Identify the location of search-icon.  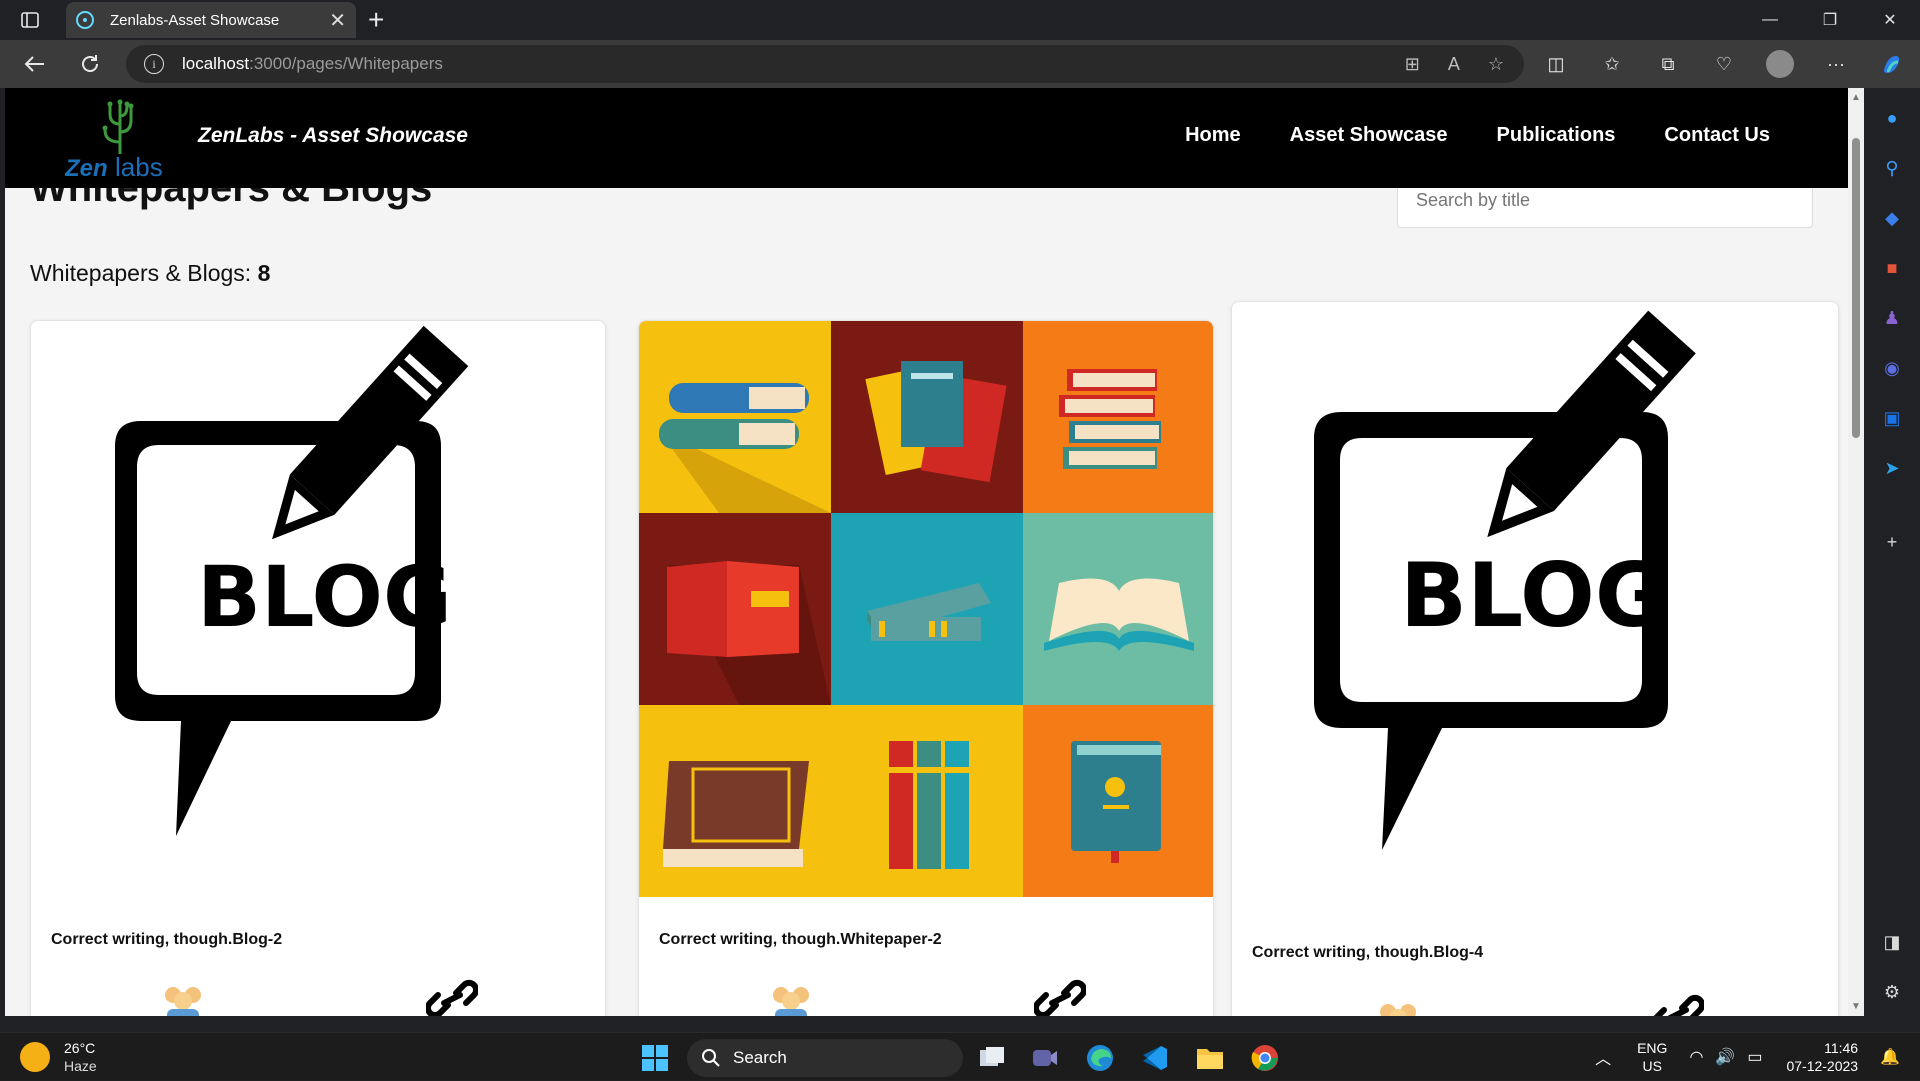
(711, 1058).